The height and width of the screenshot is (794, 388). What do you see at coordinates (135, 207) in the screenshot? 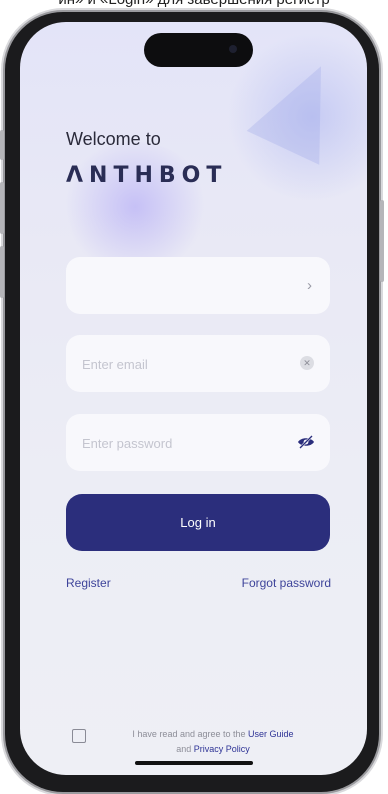
I see `background-glow` at bounding box center [135, 207].